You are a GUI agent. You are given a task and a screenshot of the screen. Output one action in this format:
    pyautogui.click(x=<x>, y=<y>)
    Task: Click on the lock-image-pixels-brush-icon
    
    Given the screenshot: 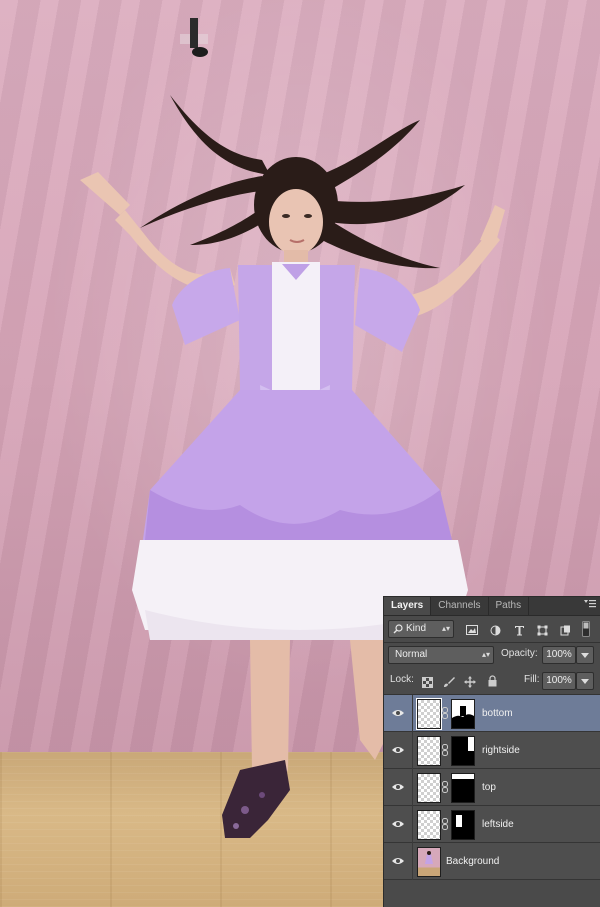 What is the action you would take?
    pyautogui.click(x=449, y=682)
    